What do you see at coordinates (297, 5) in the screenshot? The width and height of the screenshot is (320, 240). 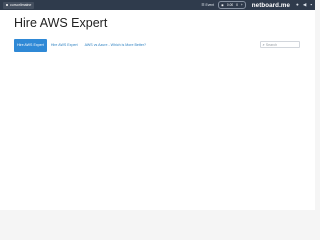 I see `user-icon: ●` at bounding box center [297, 5].